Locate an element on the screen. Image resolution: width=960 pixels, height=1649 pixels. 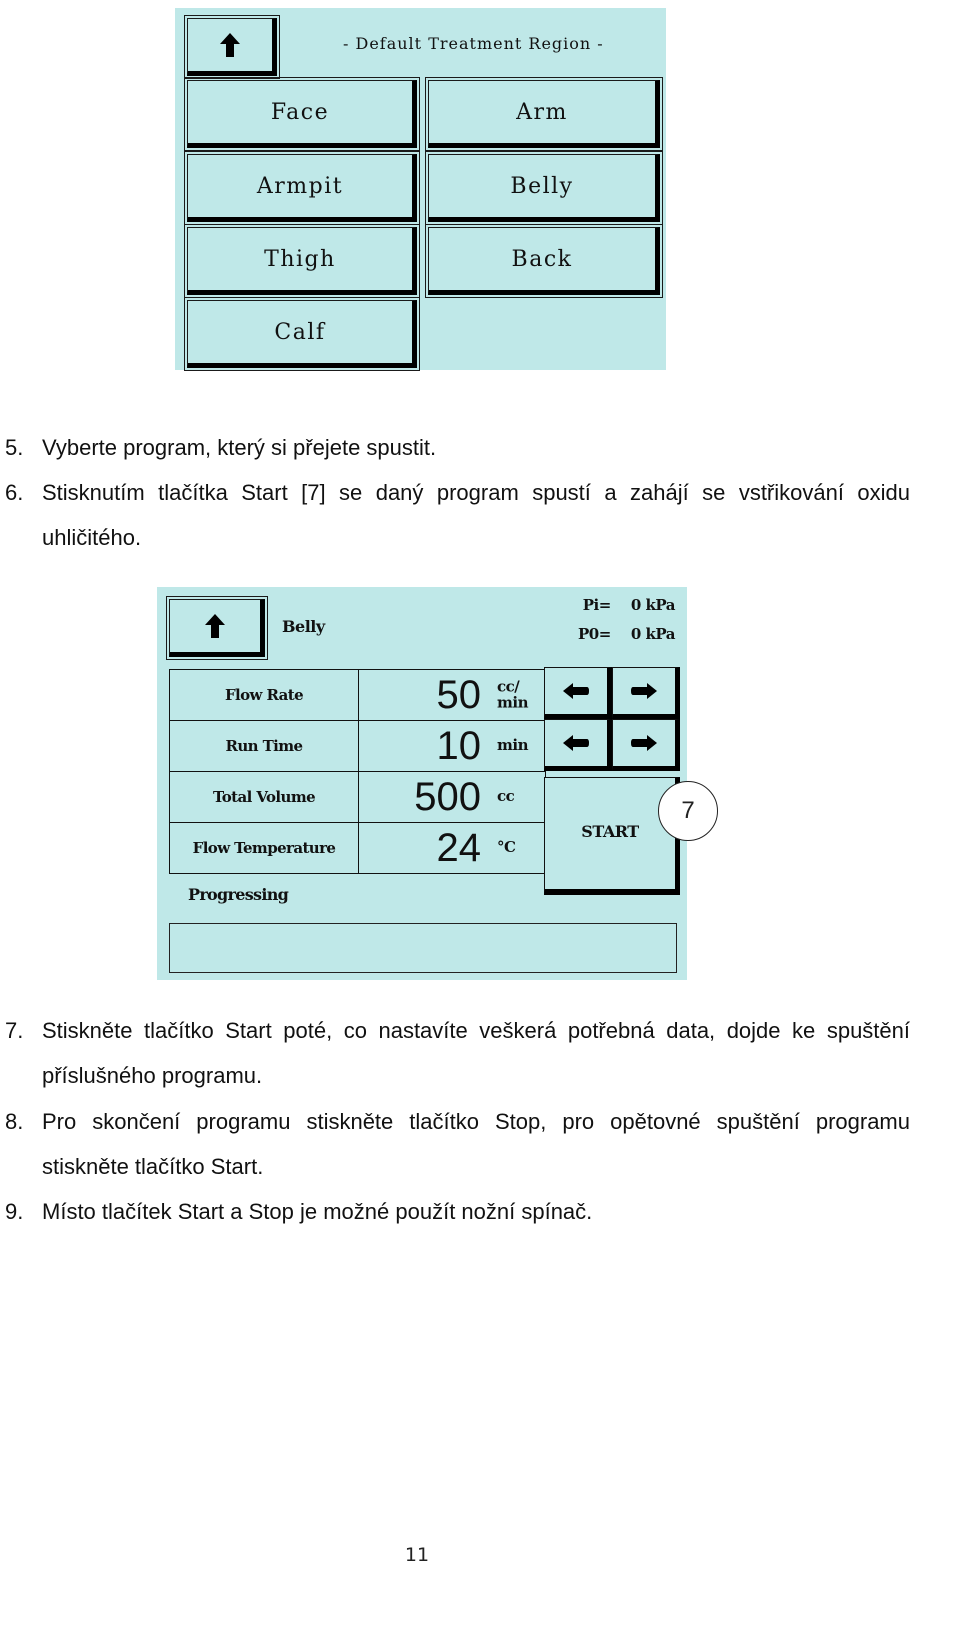
region-button-armpit: Armpit is located at coordinates (302, 188).